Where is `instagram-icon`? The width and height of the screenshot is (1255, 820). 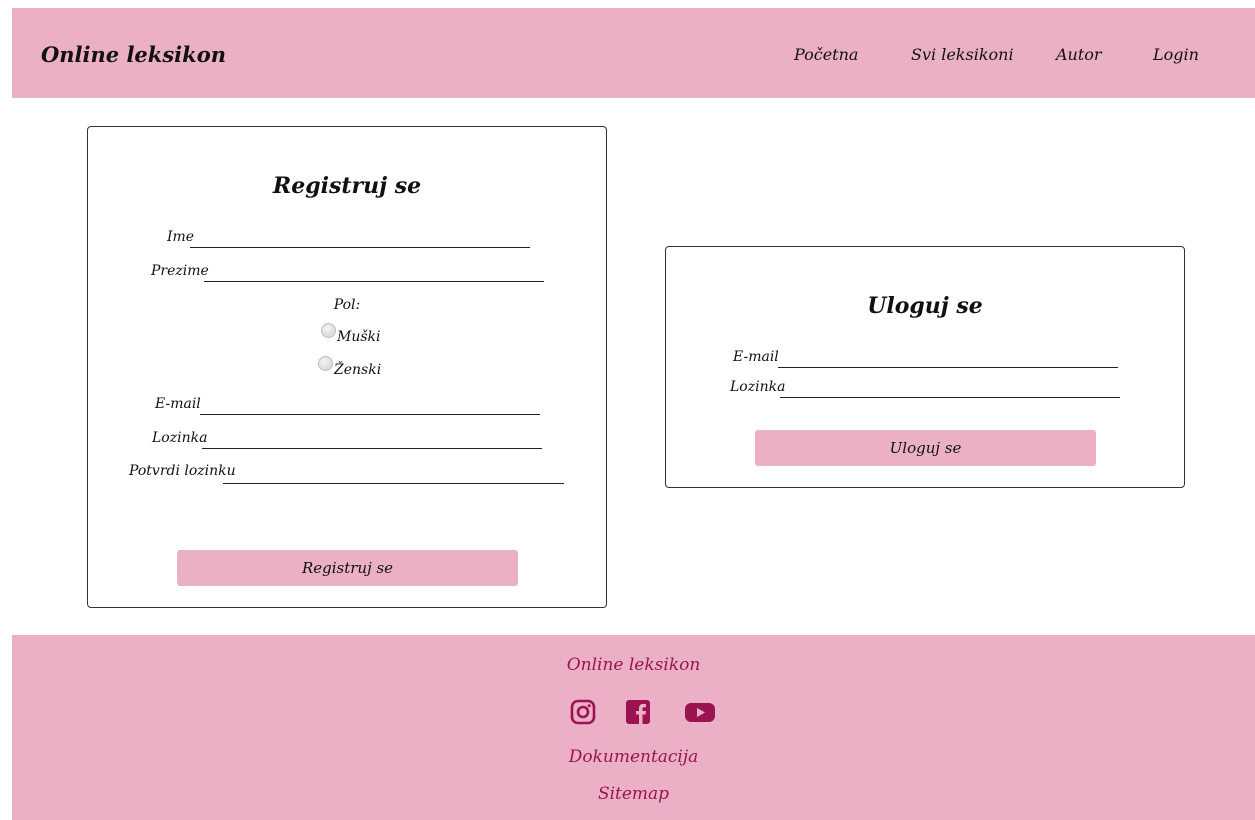 instagram-icon is located at coordinates (583, 712).